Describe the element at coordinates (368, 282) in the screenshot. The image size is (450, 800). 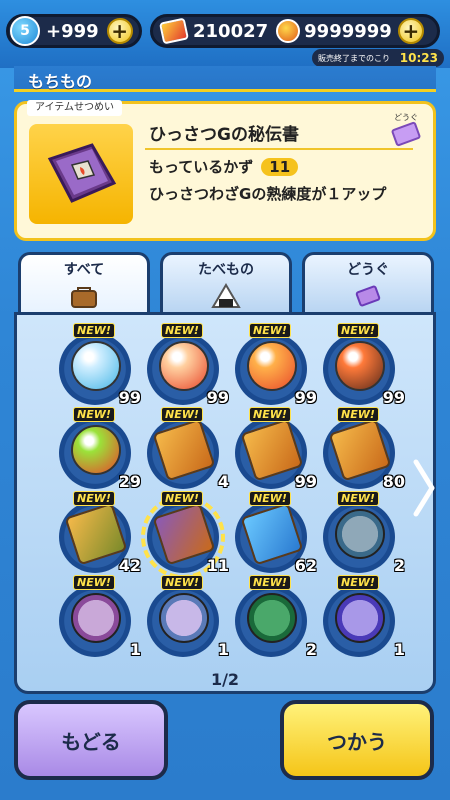
I see `tab-tools: どうぐ` at that location.